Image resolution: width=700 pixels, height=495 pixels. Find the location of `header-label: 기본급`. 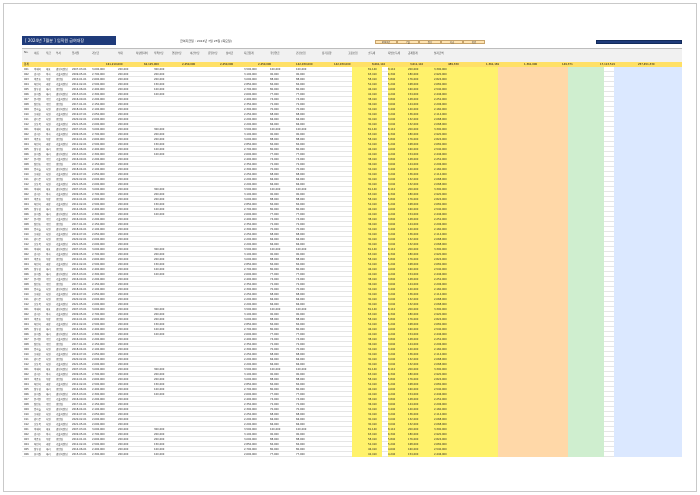

header-label: 기본급 is located at coordinates (96, 53).